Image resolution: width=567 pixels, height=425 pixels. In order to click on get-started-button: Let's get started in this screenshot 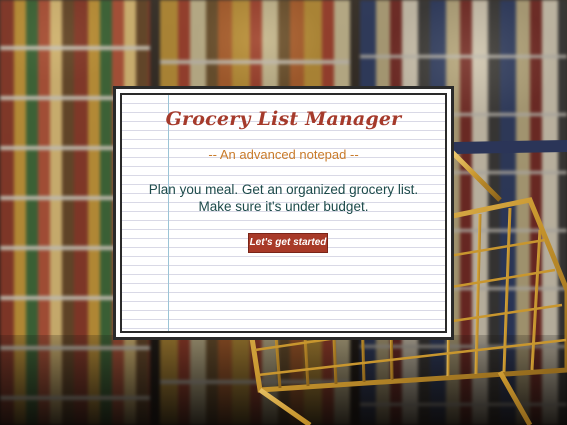, I will do `click(288, 243)`.